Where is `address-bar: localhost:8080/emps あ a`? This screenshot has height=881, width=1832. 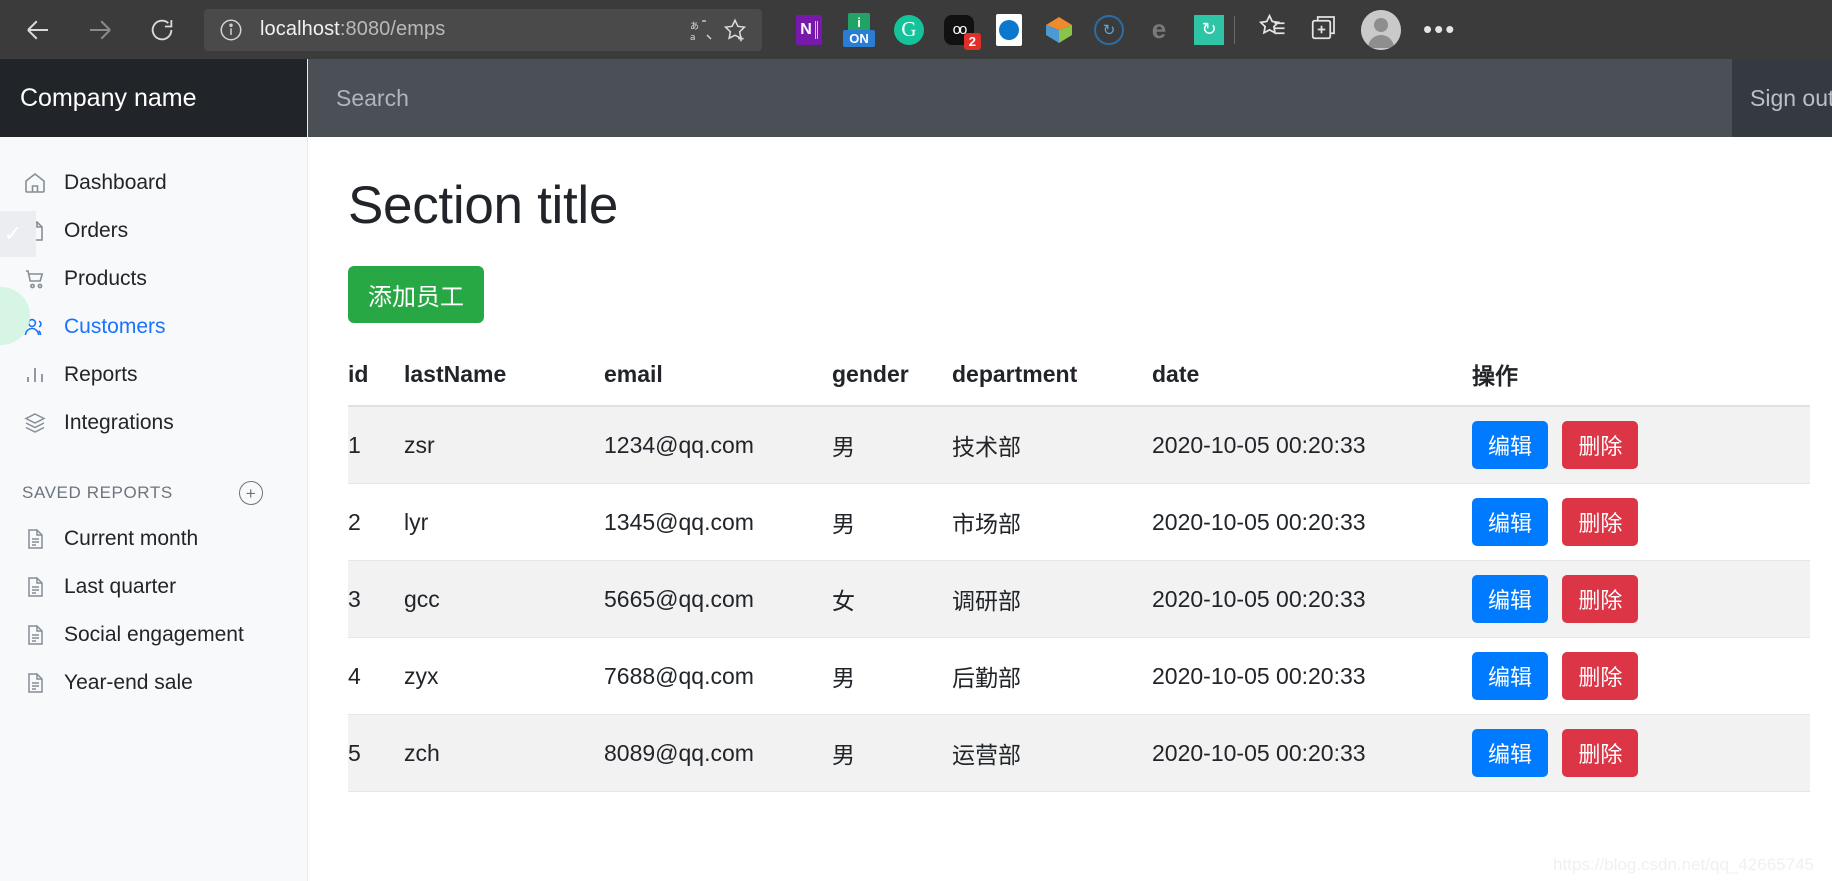 address-bar: localhost:8080/emps あ a is located at coordinates (483, 29).